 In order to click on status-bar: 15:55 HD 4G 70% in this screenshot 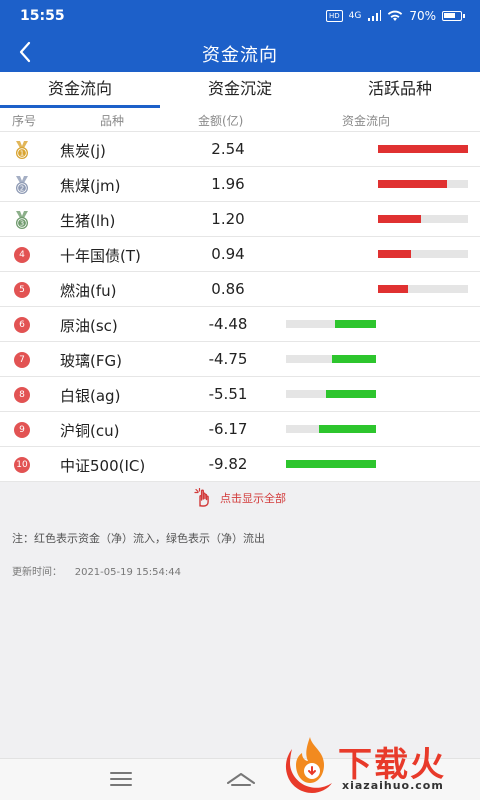, I will do `click(240, 16)`.